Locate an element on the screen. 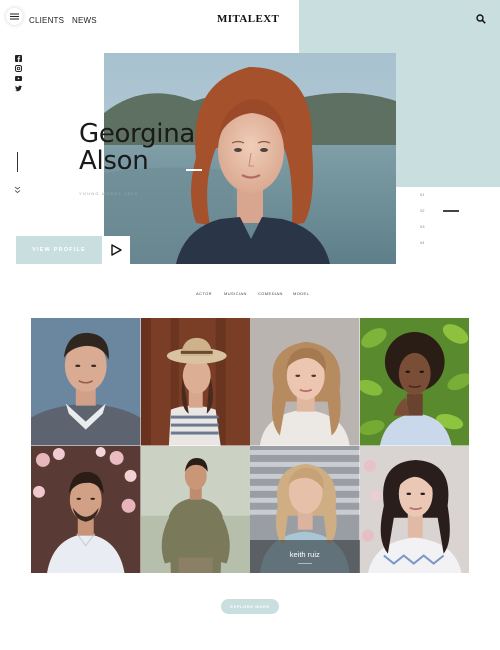 The image size is (500, 650). chevrons-down-icon is located at coordinates (17, 190).